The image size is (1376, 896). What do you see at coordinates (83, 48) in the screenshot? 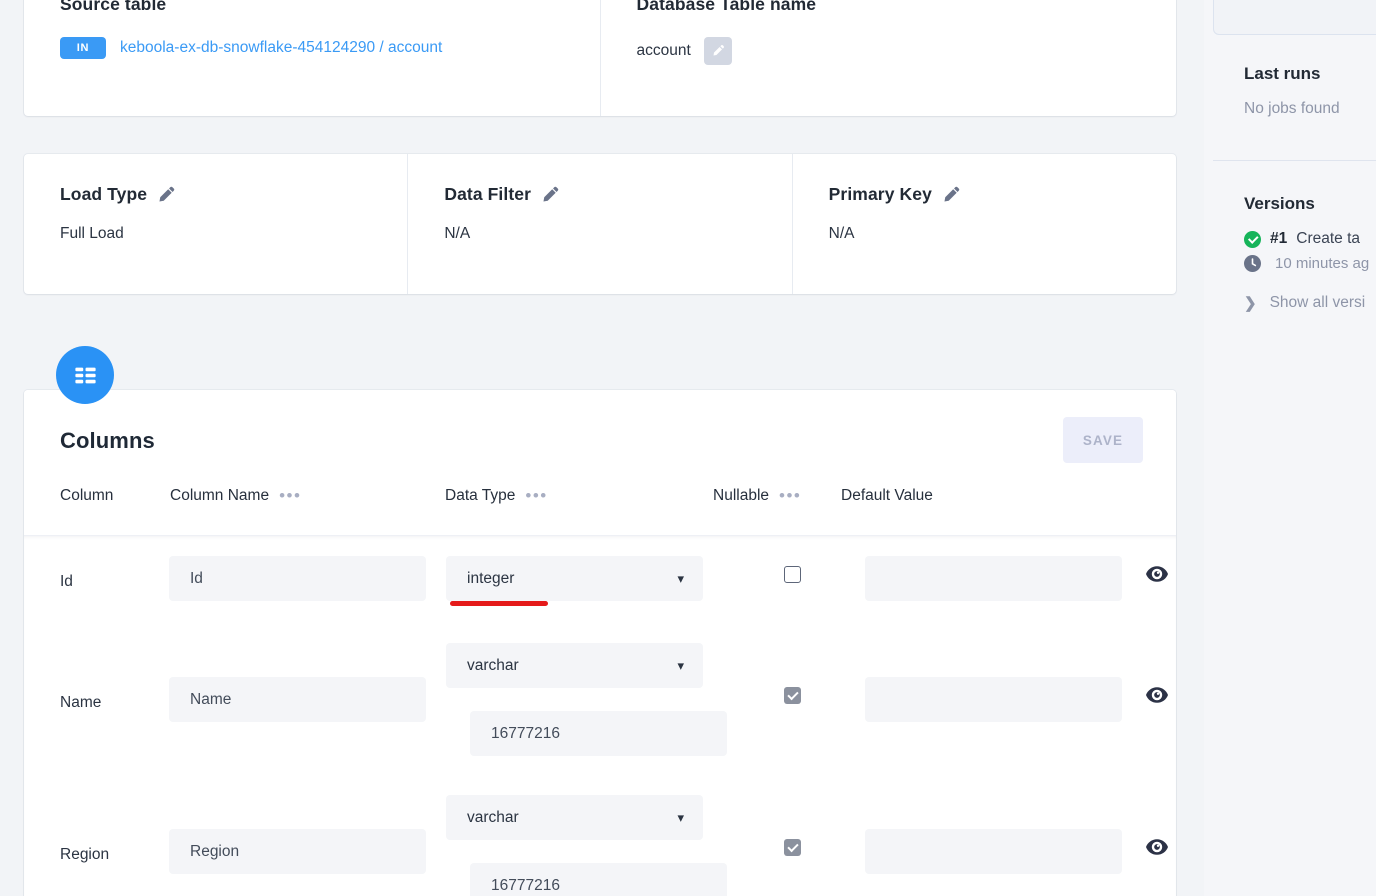
I see `in-badge: IN` at bounding box center [83, 48].